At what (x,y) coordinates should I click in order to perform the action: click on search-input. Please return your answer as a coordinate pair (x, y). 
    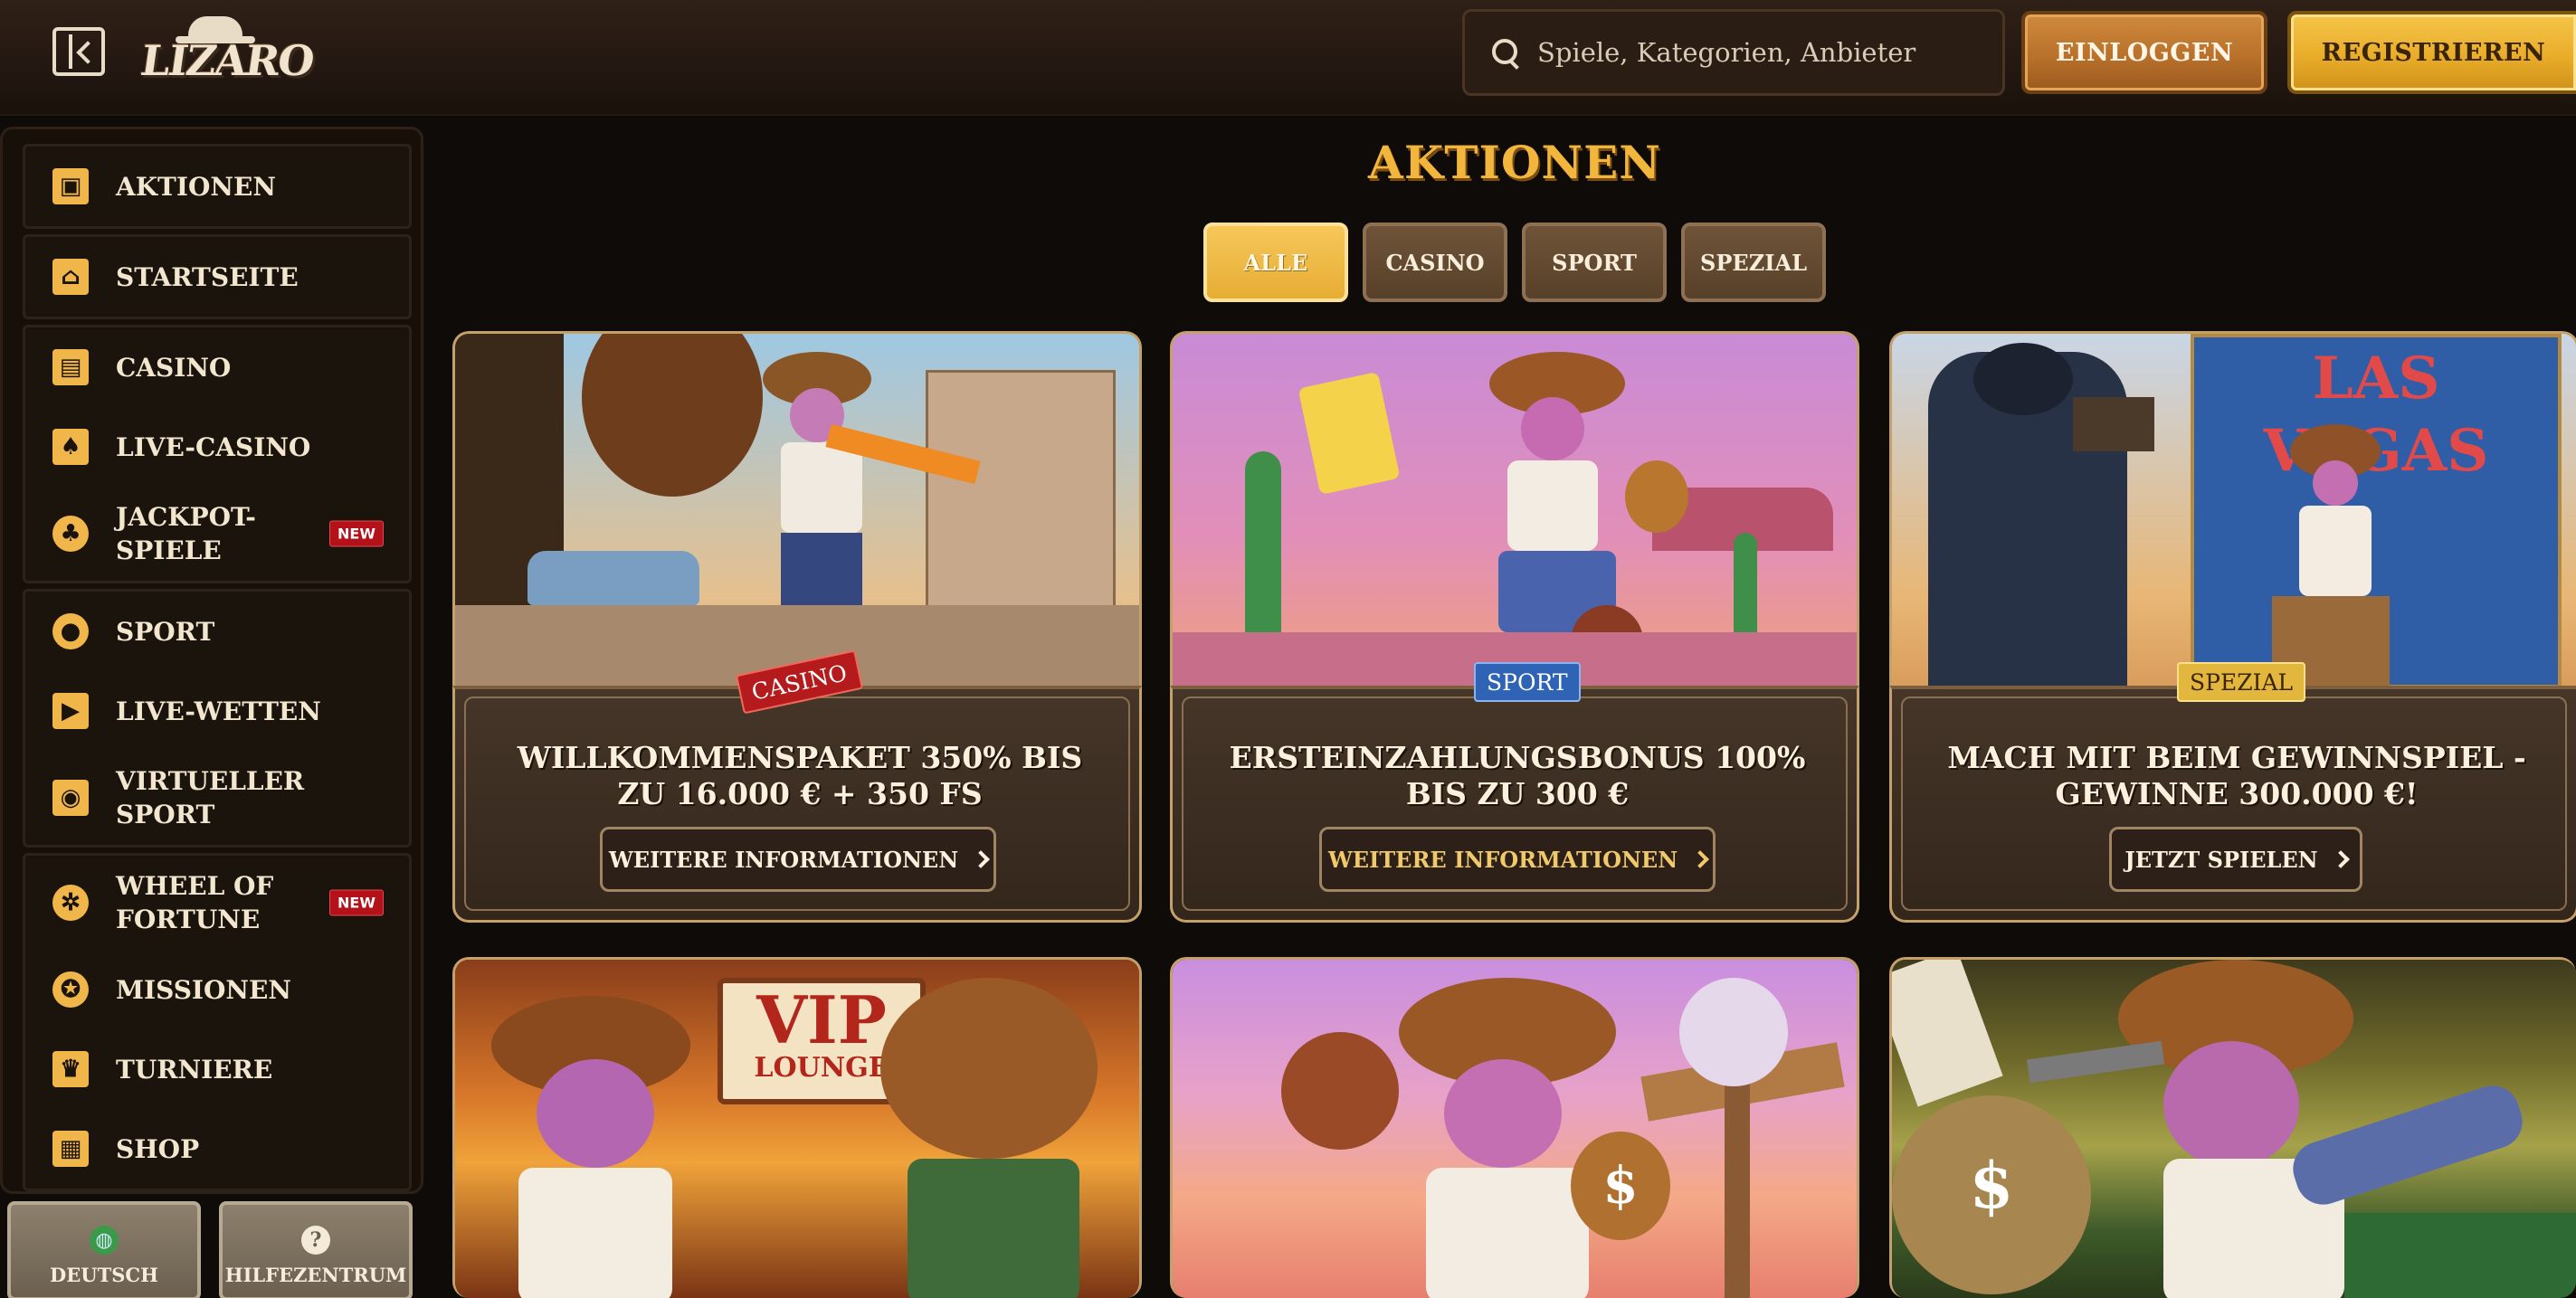
    Looking at the image, I should click on (1763, 52).